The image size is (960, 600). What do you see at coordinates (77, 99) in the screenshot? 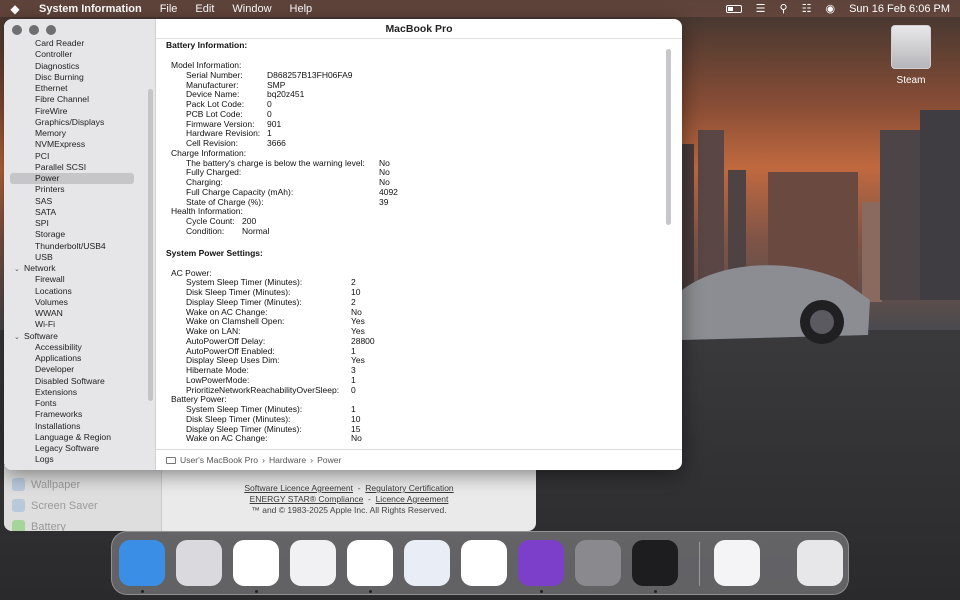
I see `sidebar-item: Fibre Channel` at bounding box center [77, 99].